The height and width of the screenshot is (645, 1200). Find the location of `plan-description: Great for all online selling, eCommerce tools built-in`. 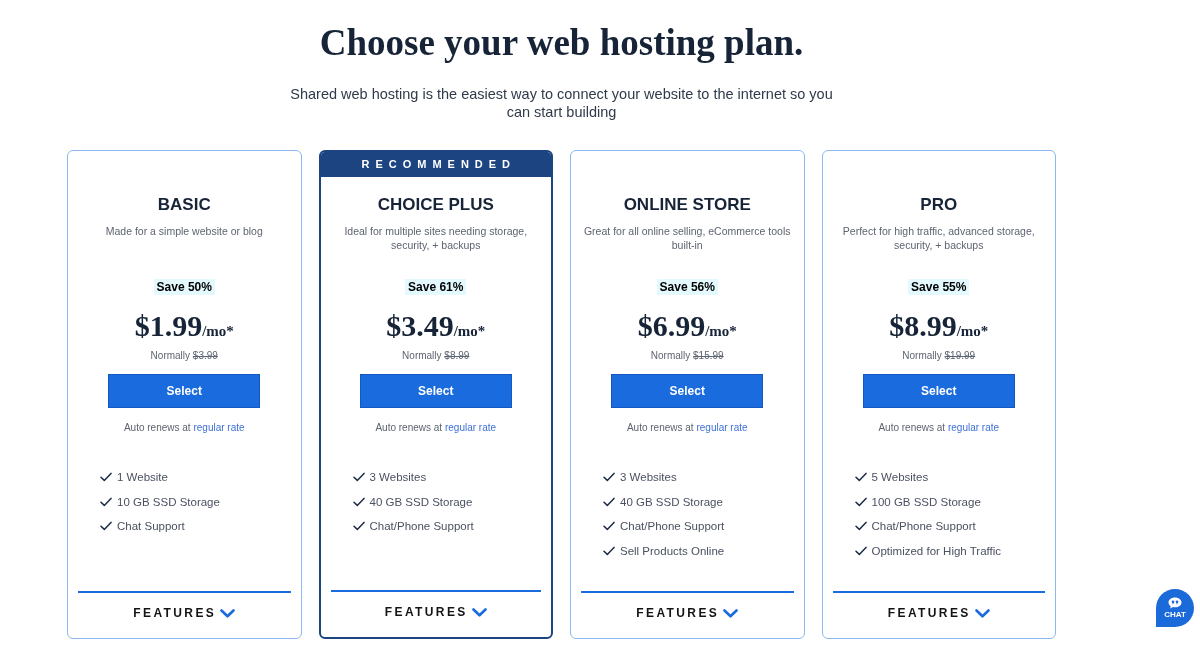

plan-description: Great for all online selling, eCommerce tools built-in is located at coordinates (687, 238).